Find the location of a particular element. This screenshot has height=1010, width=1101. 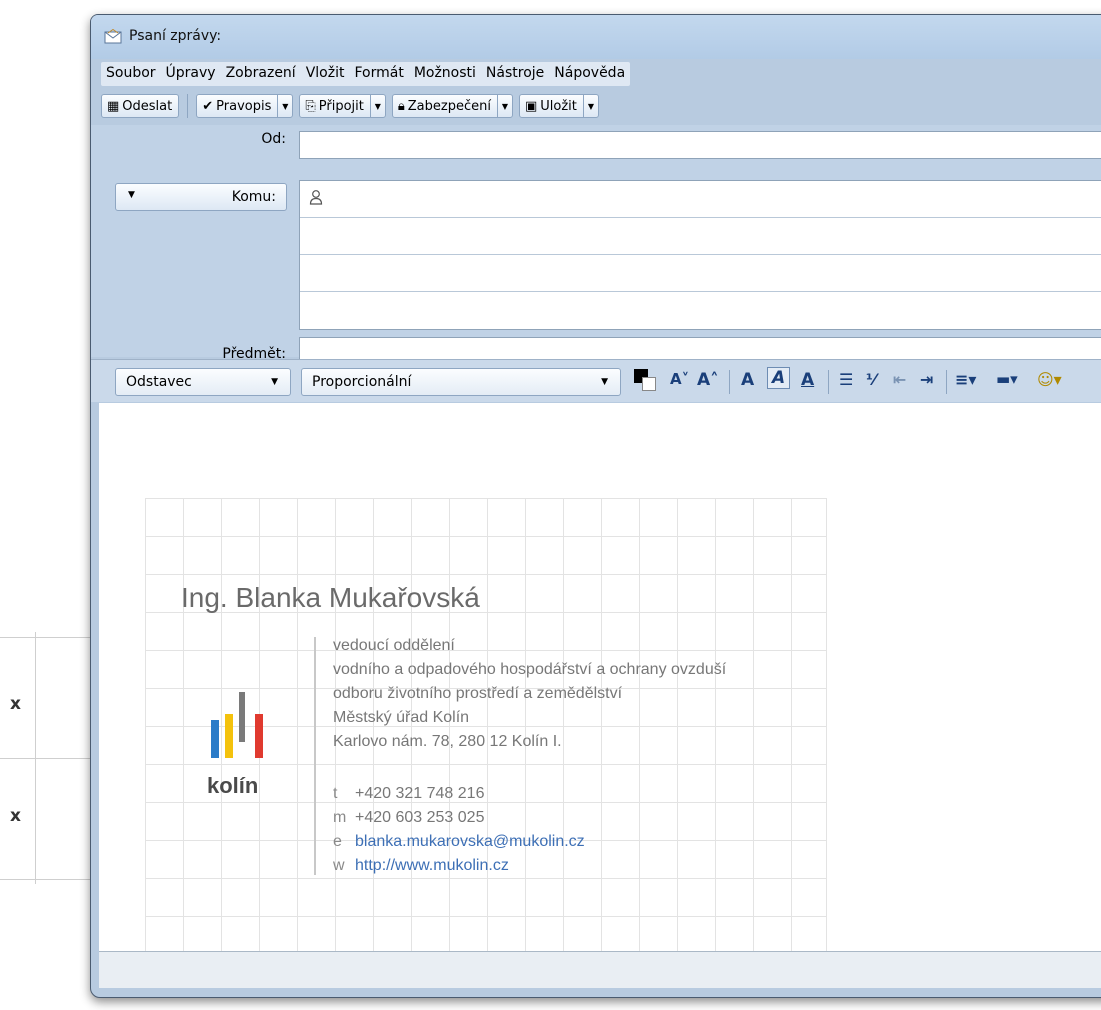

security-button: 🔒︎ Zabezpečení ▼ is located at coordinates (452, 106).